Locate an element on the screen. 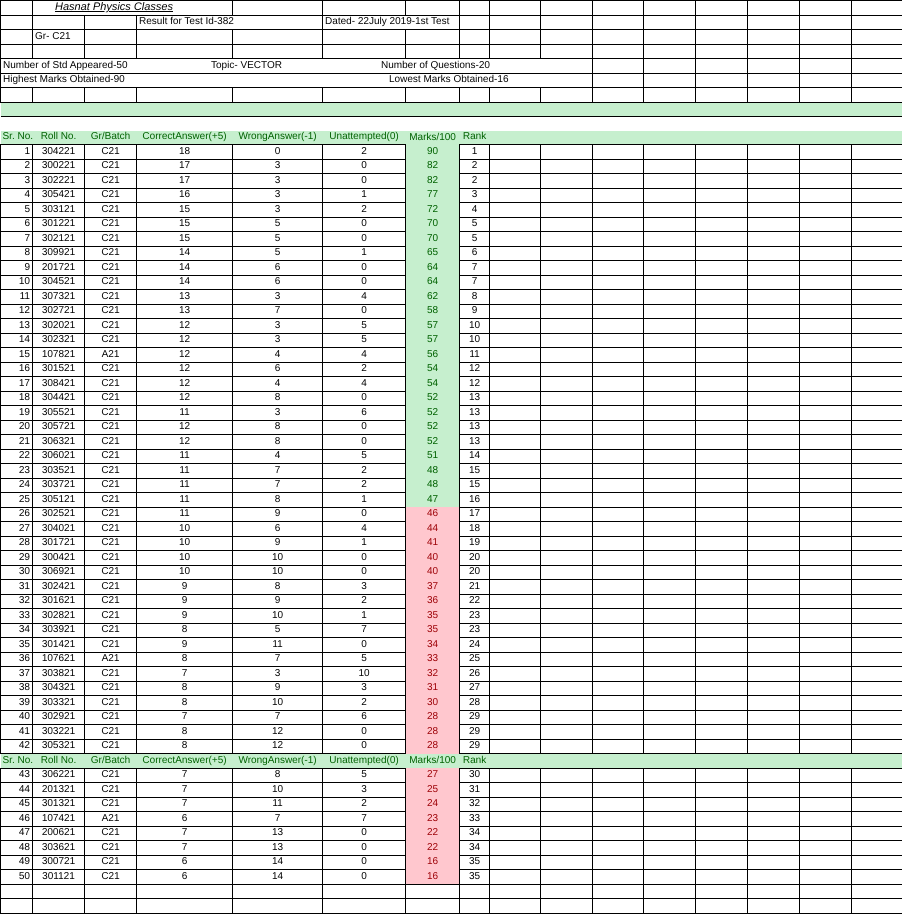 The image size is (902, 919). column-header: Roll No. is located at coordinates (58, 137).